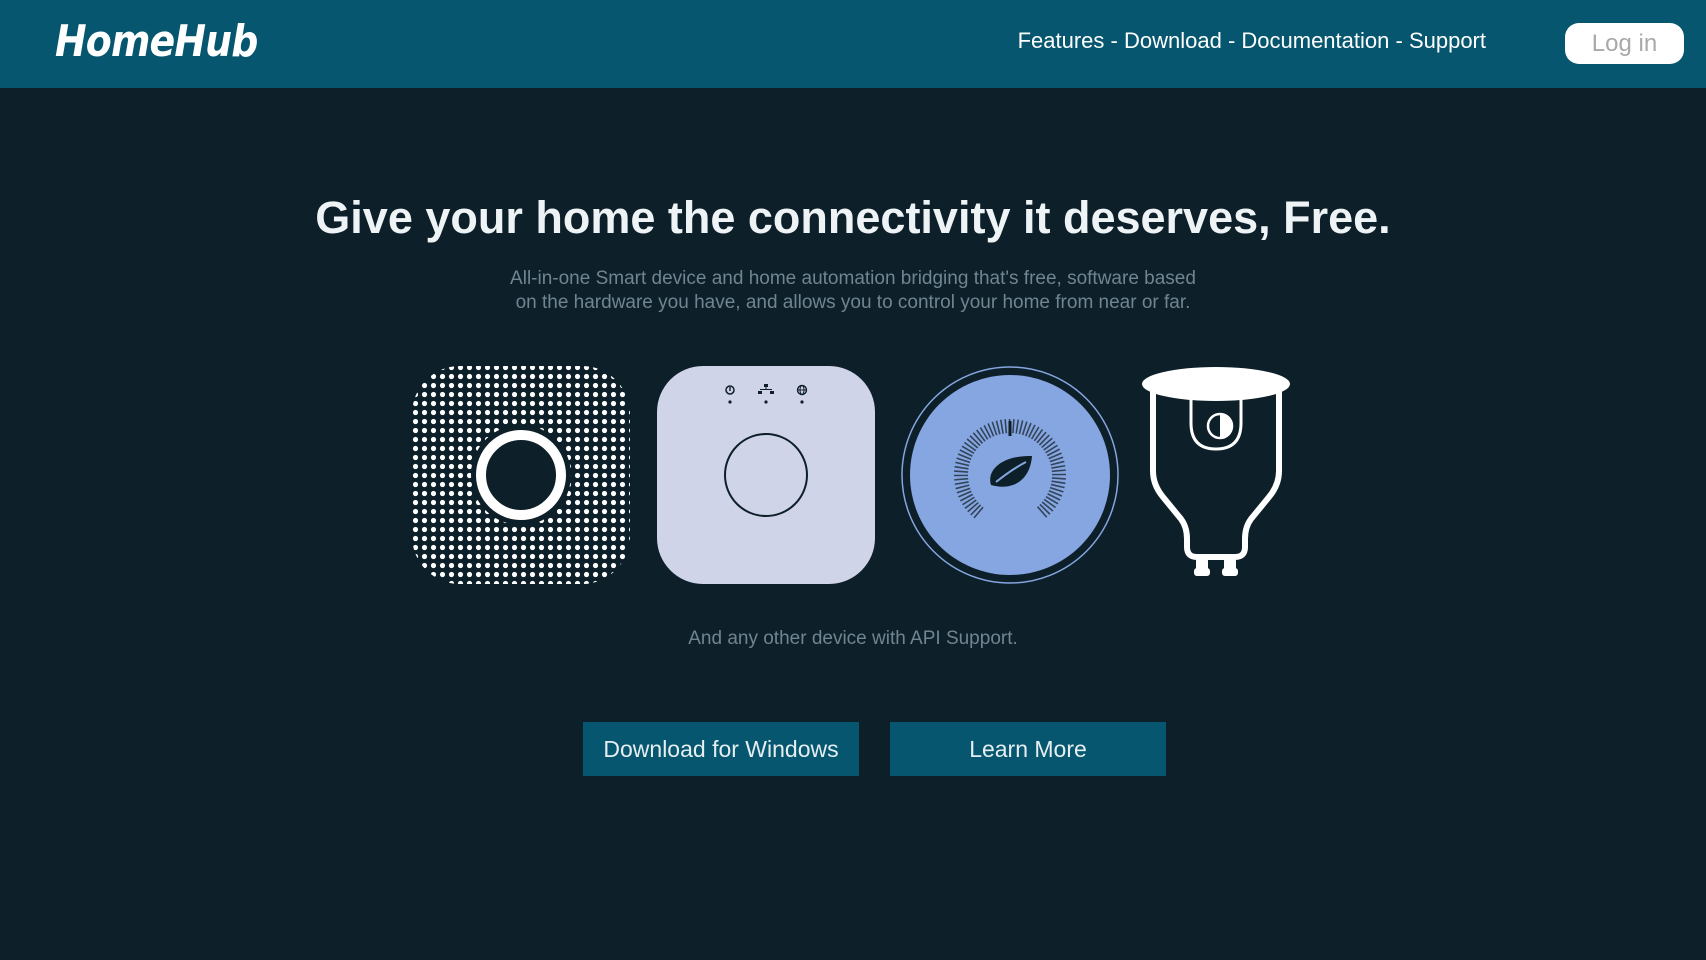  I want to click on nav-link-support: Support, so click(1447, 40).